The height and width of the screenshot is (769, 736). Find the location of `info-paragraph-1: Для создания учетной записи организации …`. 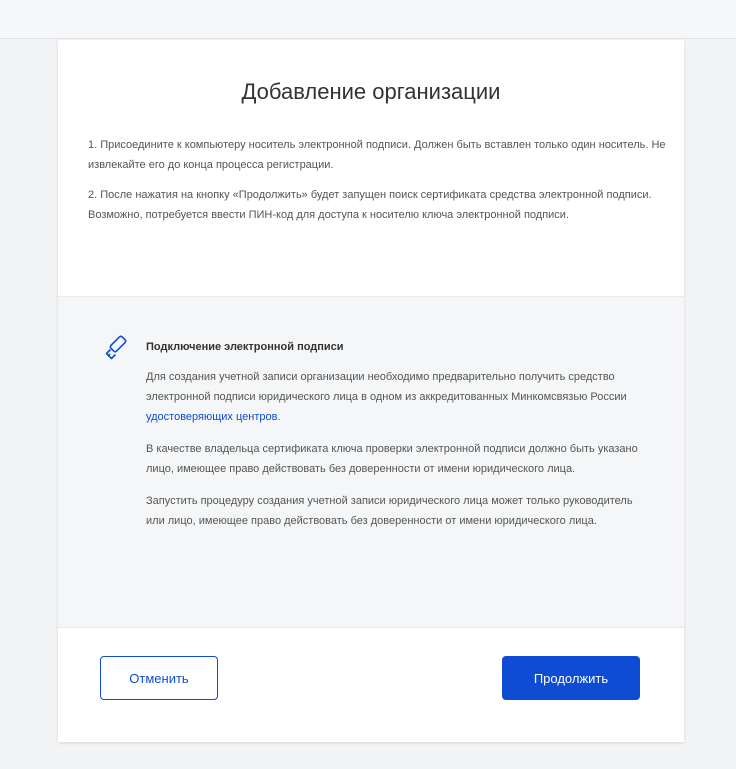

info-paragraph-1: Для создания учетной записи организации … is located at coordinates (396, 397).